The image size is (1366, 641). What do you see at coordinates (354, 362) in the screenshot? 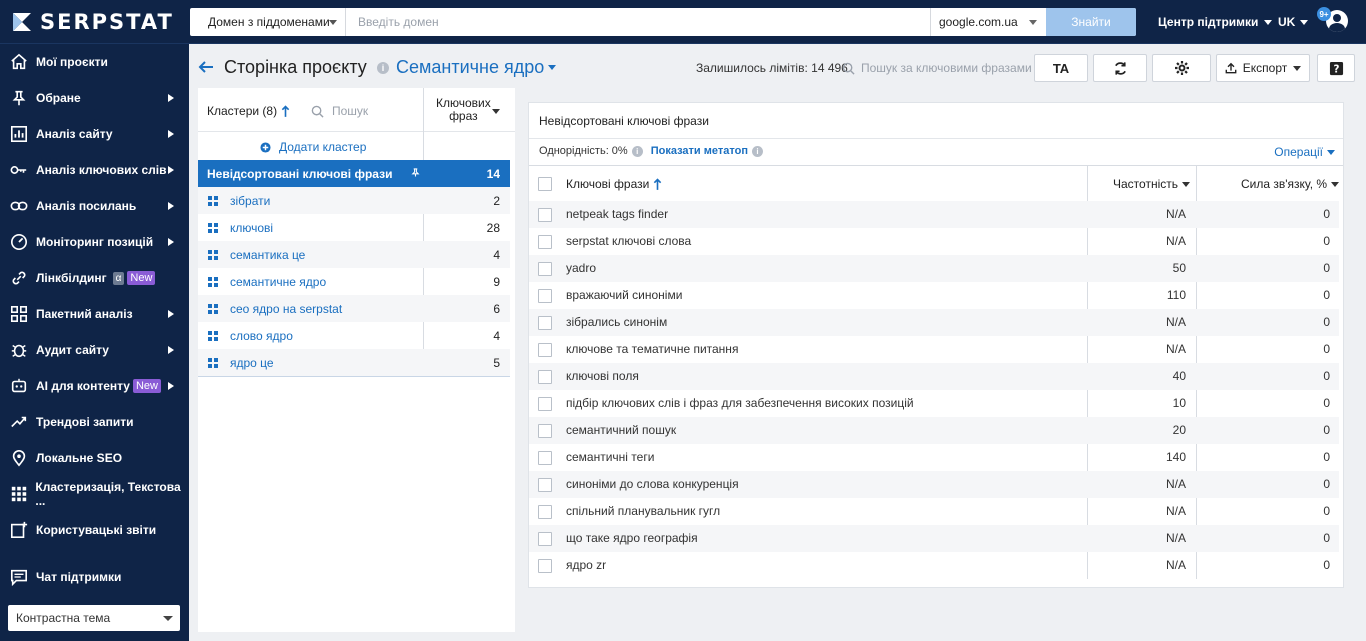
I see `cluster-row: ядро це 5` at bounding box center [354, 362].